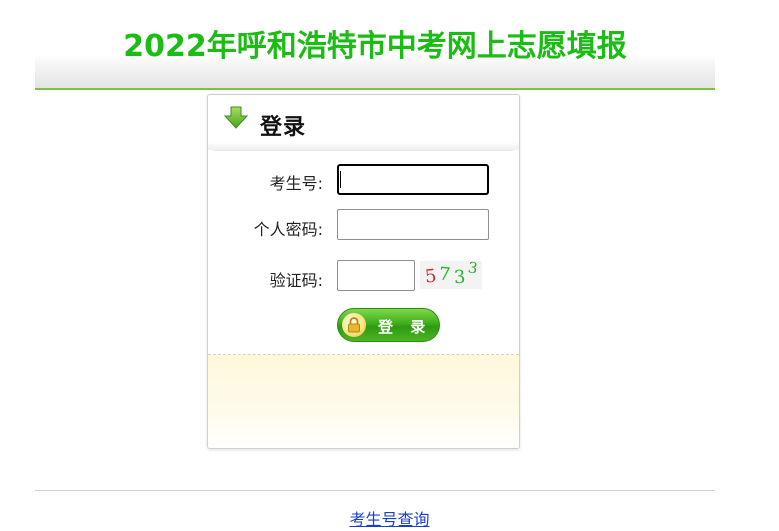  What do you see at coordinates (363, 401) in the screenshot?
I see `login-panel-footer` at bounding box center [363, 401].